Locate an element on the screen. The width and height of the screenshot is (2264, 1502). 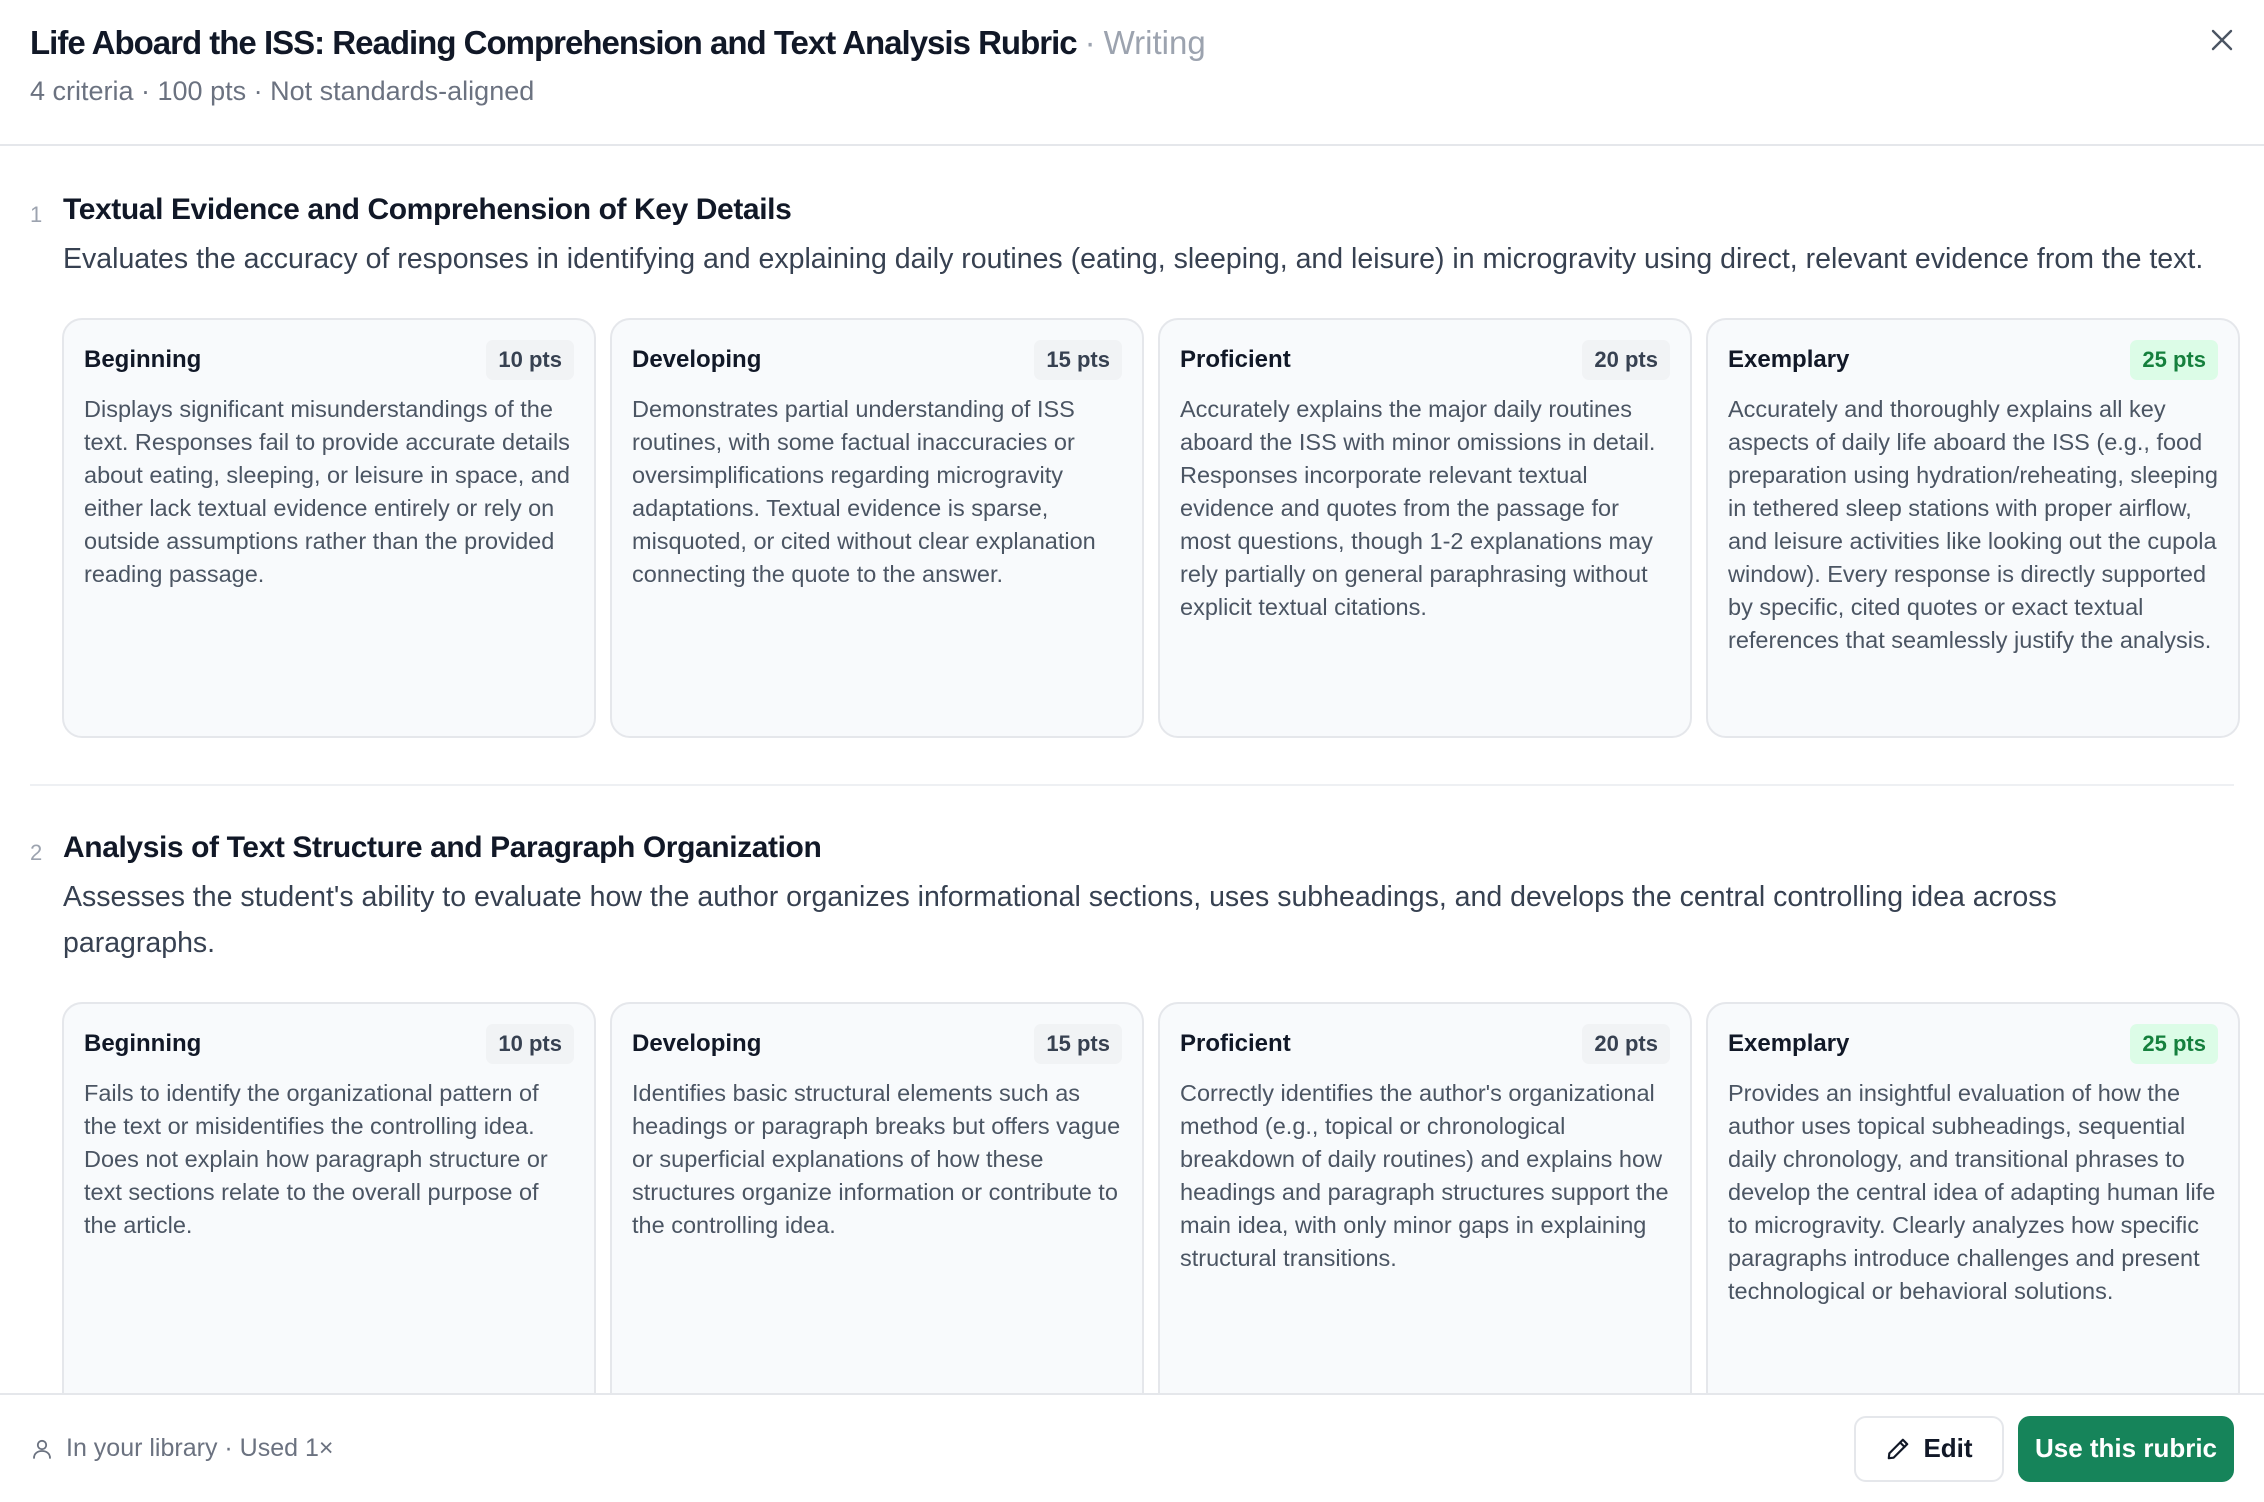
library-status-text: In your library · Used 1× is located at coordinates (200, 1448).